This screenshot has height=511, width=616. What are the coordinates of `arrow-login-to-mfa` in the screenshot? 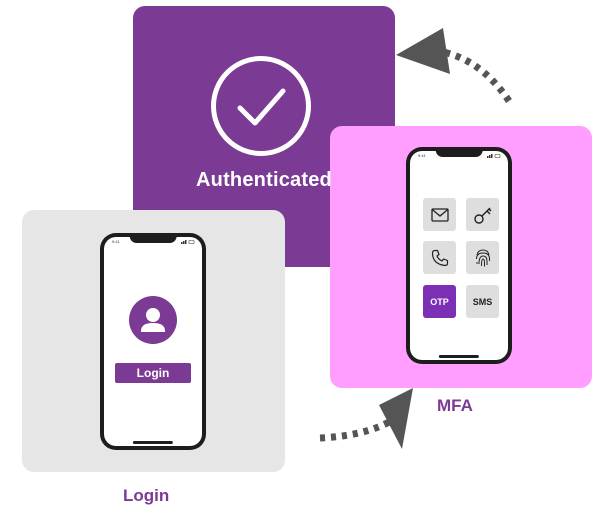 It's located at (366, 418).